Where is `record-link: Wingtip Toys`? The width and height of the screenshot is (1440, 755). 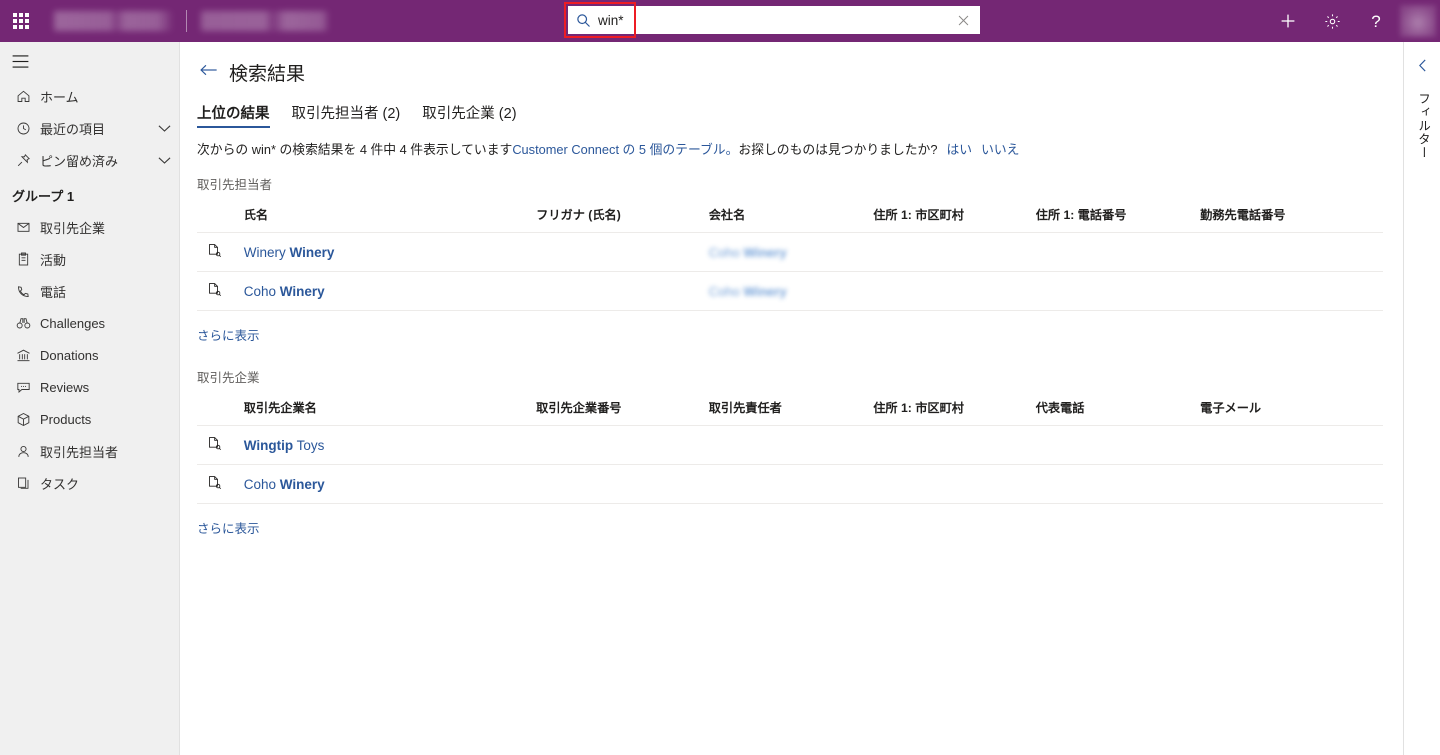 record-link: Wingtip Toys is located at coordinates (284, 445).